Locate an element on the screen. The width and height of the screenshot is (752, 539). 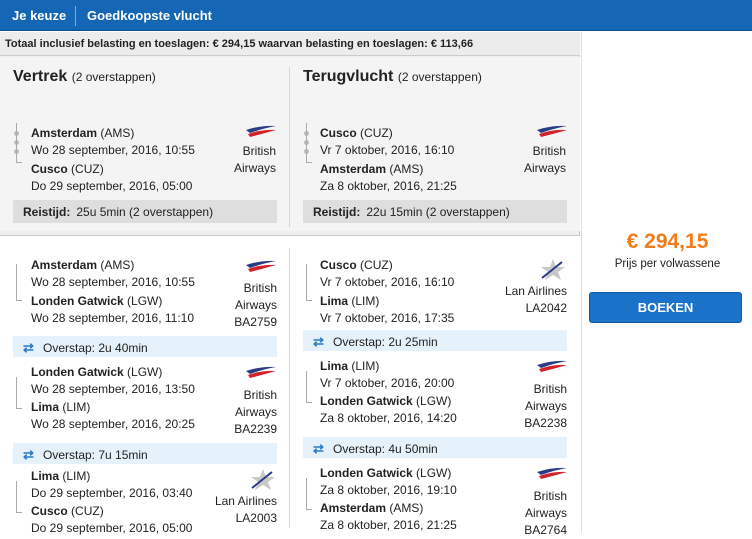
outbound-arrival-time: Do 29 september, 2016, 05:00 is located at coordinates (112, 186).